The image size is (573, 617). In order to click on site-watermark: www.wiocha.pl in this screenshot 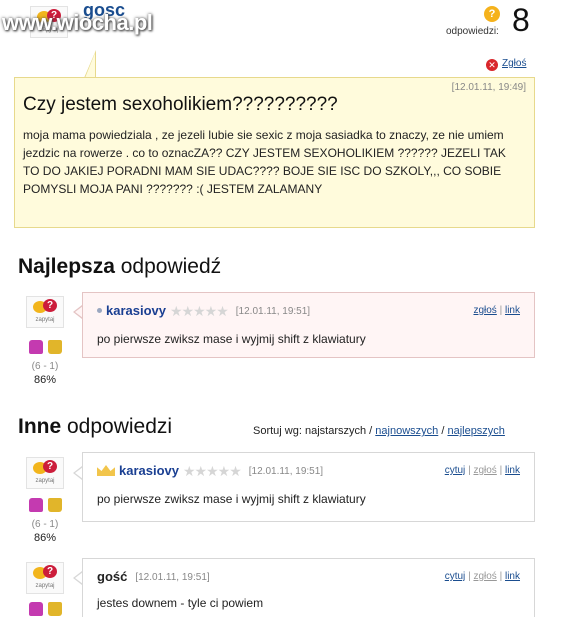, I will do `click(77, 22)`.